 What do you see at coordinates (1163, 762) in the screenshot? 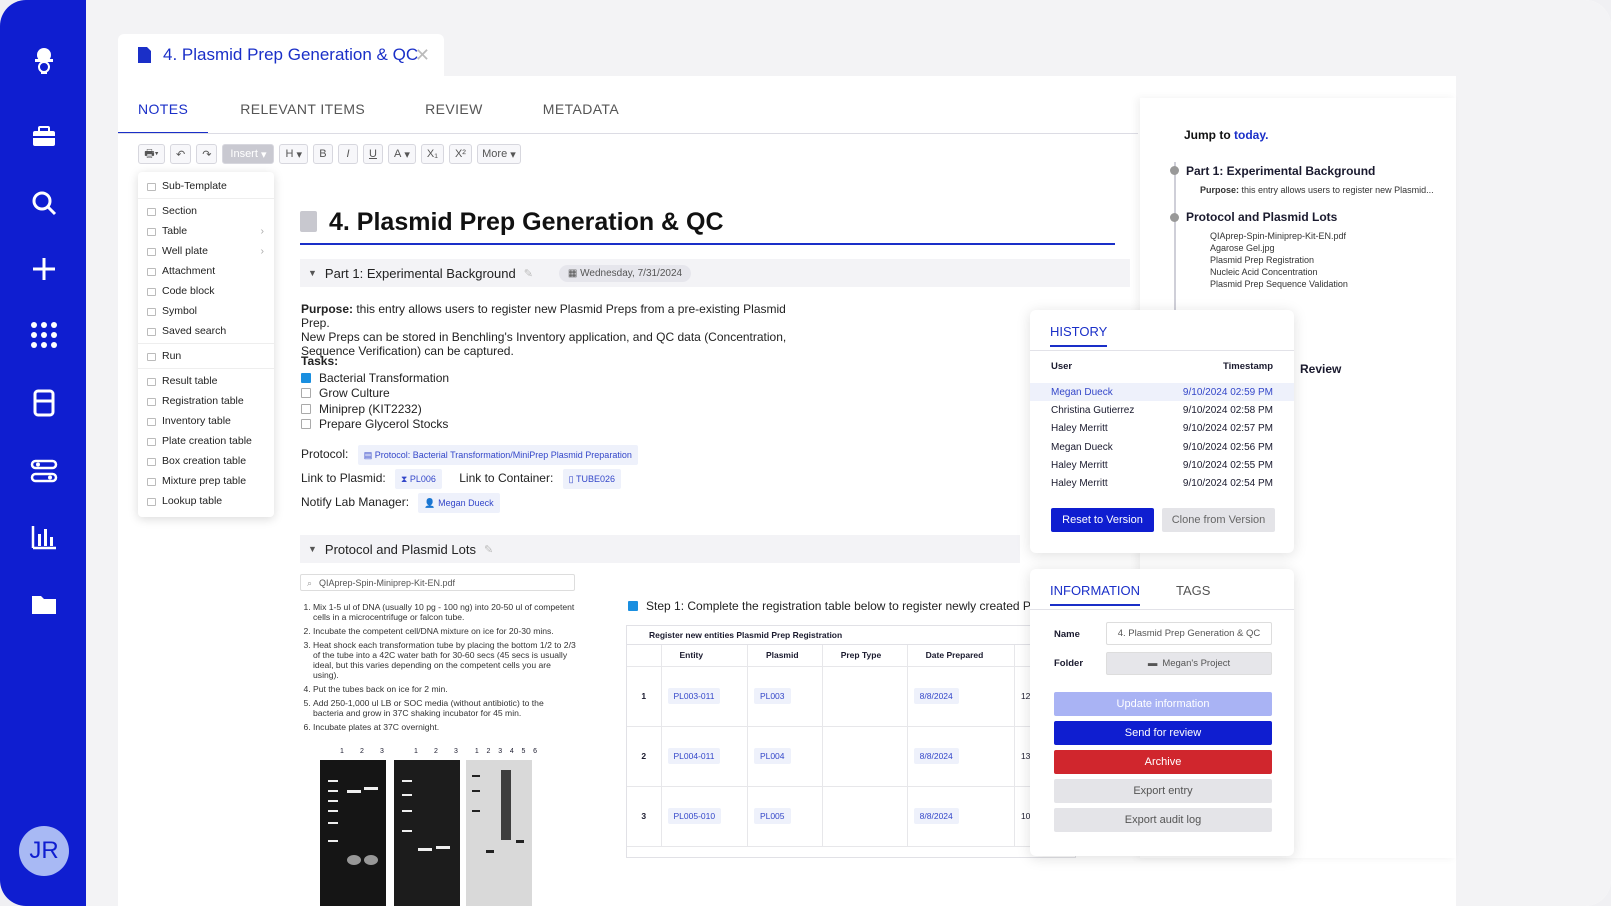
I see `archive-button: Archive` at bounding box center [1163, 762].